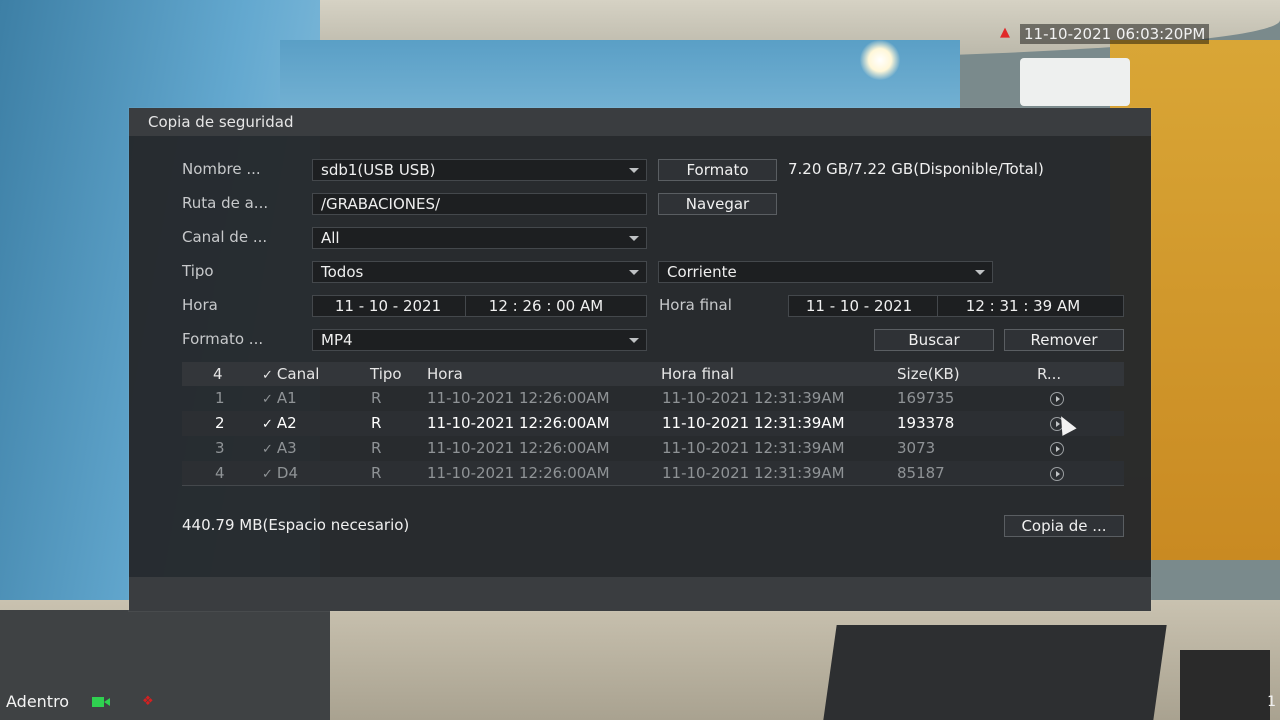 The width and height of the screenshot is (1280, 720). Describe the element at coordinates (1023, 306) in the screenshot. I see `end-time: 12 : 31 : 39 AM` at that location.